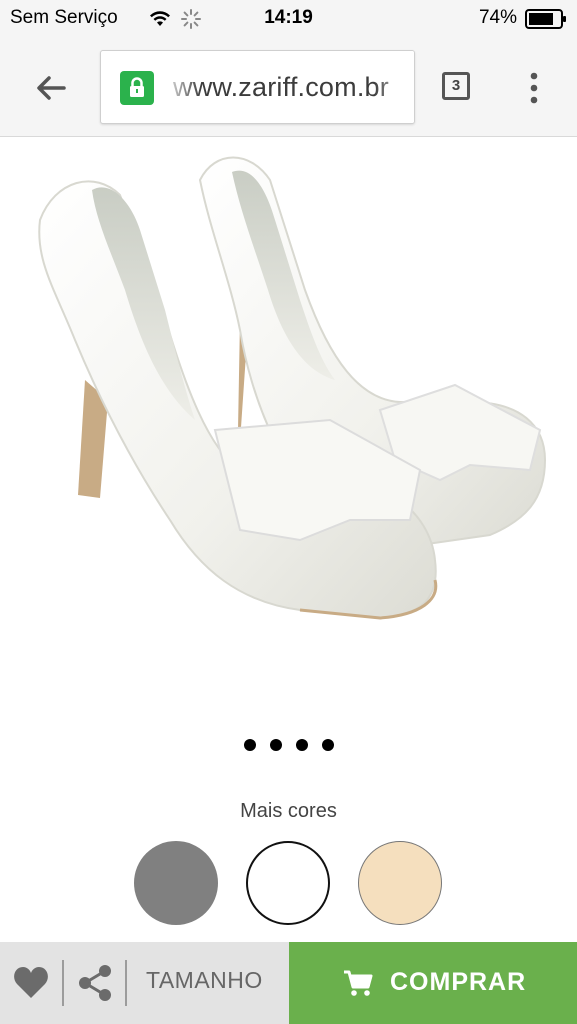 Image resolution: width=577 pixels, height=1024 pixels. What do you see at coordinates (288, 19) in the screenshot?
I see `status-bar: Sem Serviço 14:19 74%` at bounding box center [288, 19].